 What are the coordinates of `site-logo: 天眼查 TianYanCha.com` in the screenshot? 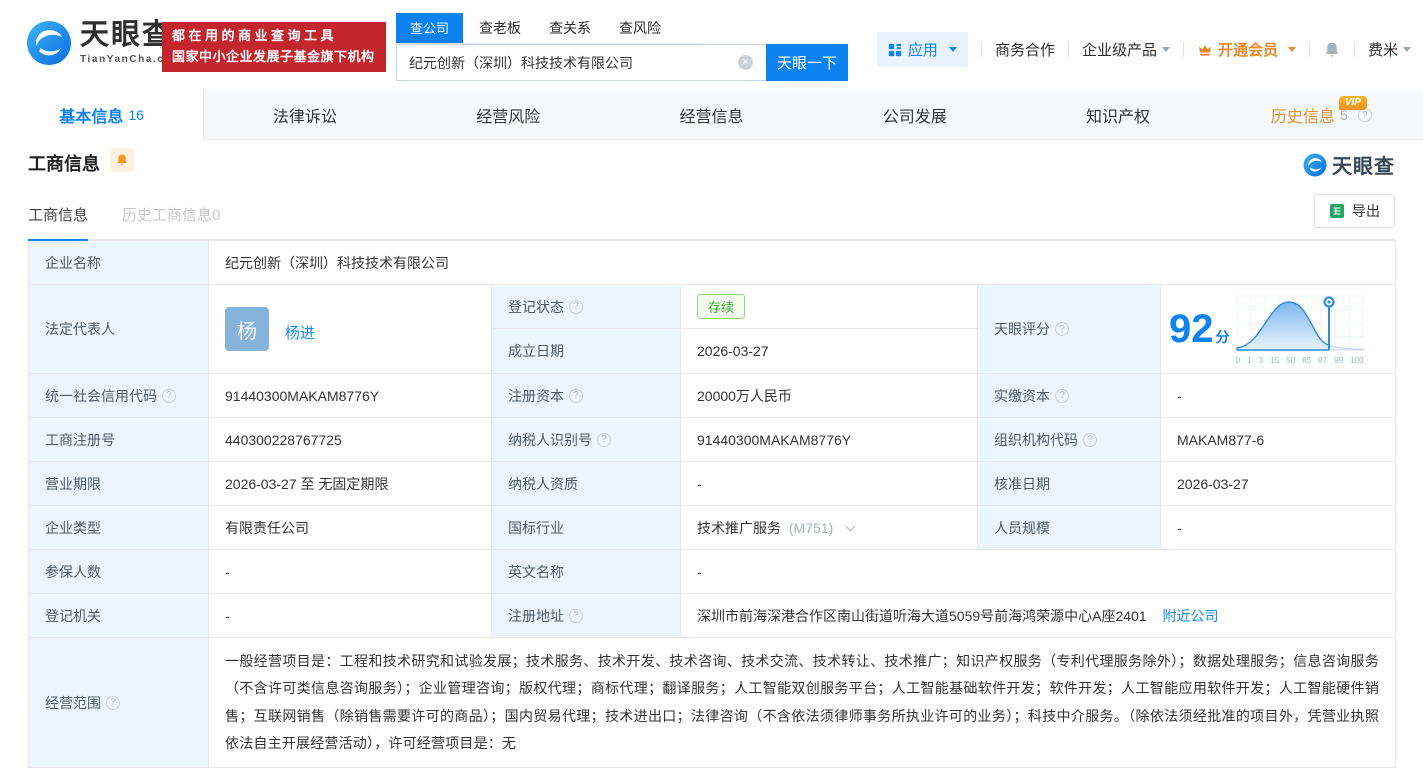 It's located at (104, 43).